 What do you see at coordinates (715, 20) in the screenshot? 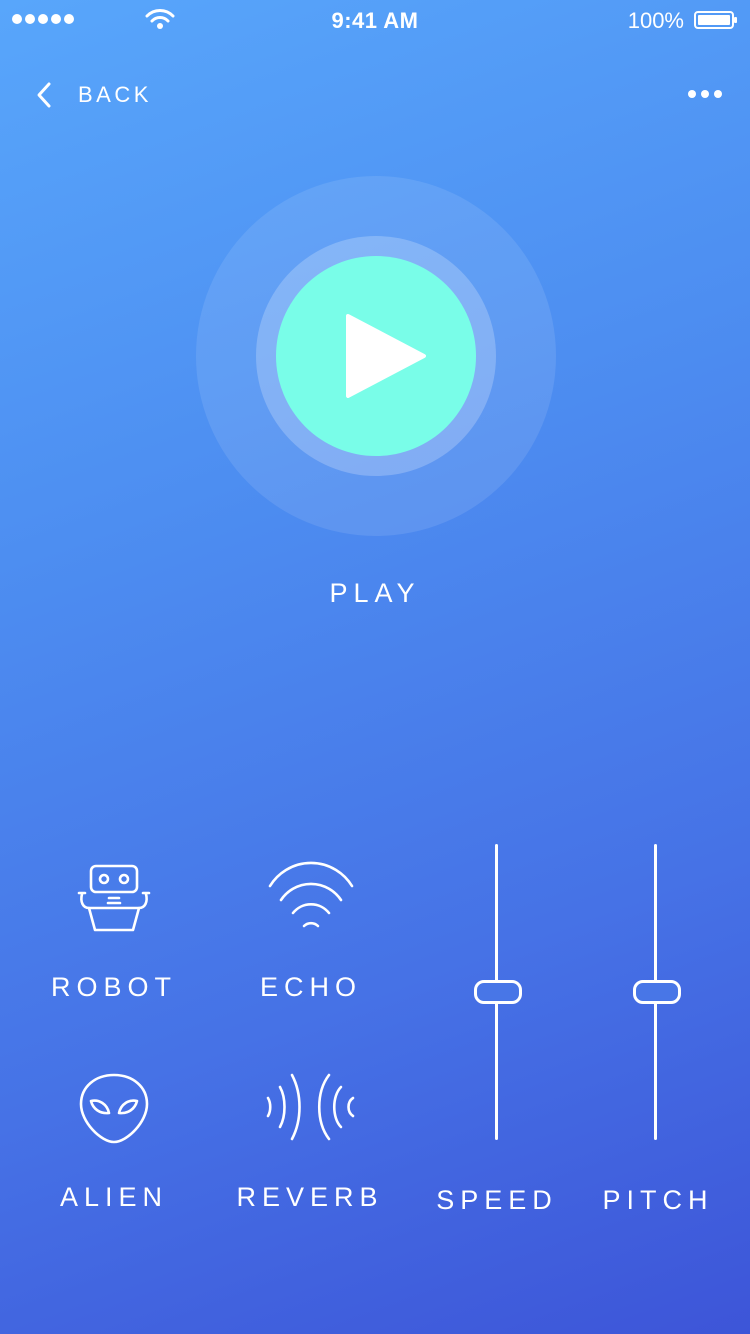
I see `battery-icon` at bounding box center [715, 20].